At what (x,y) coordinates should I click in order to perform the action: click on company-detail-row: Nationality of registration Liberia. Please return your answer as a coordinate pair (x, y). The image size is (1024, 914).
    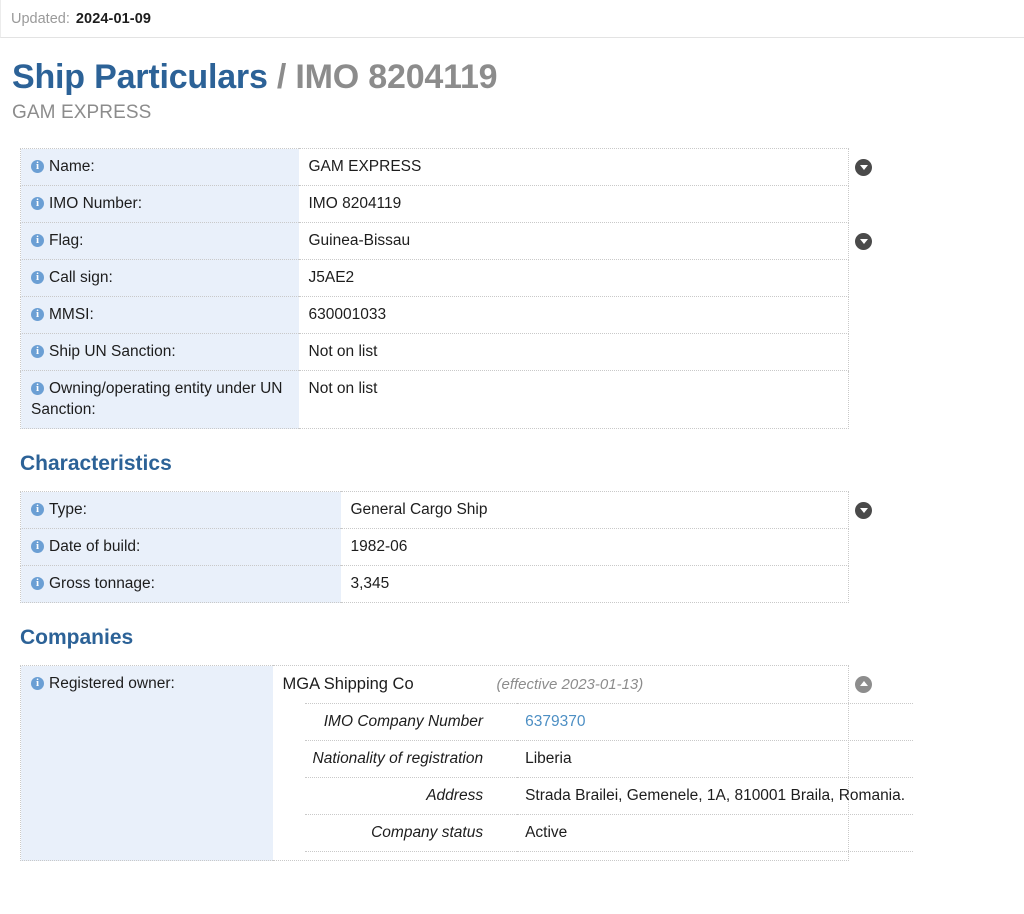
    Looking at the image, I should click on (609, 759).